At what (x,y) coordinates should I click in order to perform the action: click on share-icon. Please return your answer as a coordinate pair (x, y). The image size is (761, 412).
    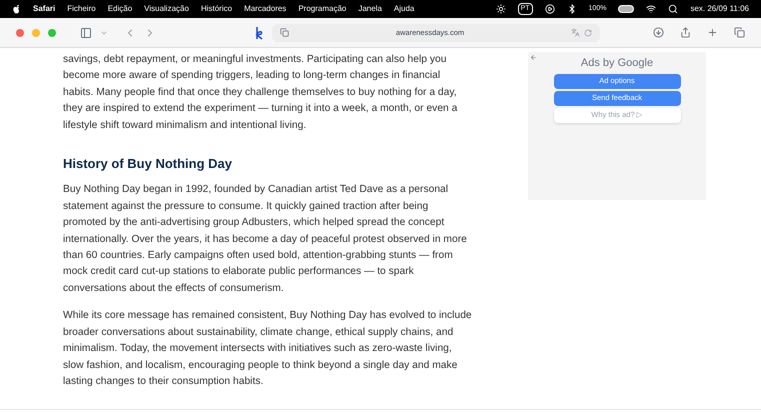
    Looking at the image, I should click on (685, 32).